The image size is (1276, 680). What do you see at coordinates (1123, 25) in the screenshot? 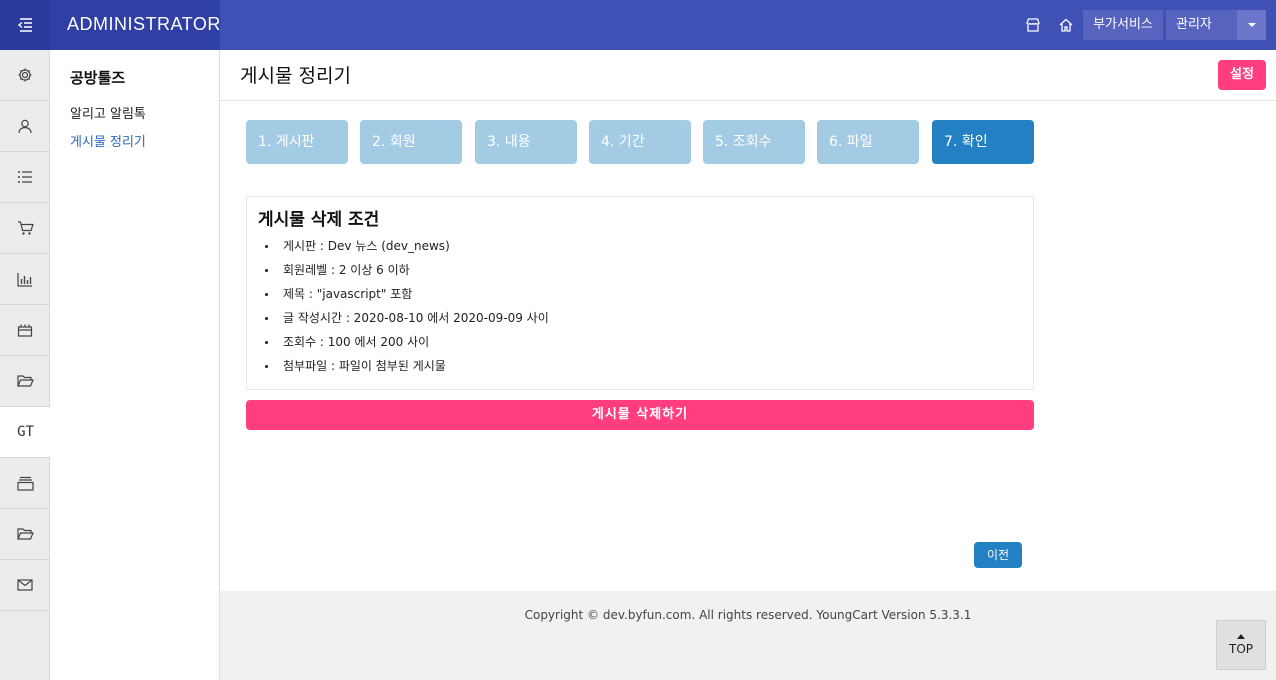
I see `addon-service-button: 부가서비스` at bounding box center [1123, 25].